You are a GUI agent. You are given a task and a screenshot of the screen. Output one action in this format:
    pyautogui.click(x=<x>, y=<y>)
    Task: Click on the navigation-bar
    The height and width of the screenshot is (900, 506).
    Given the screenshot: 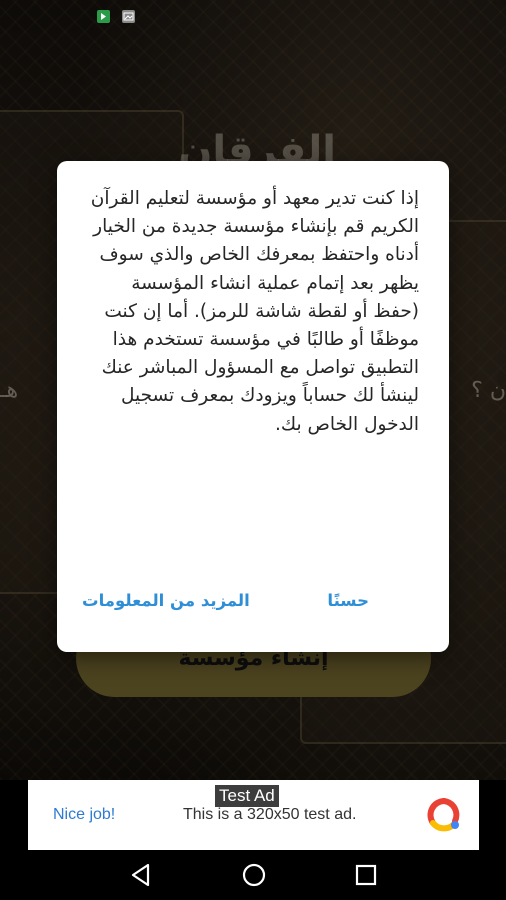 What is the action you would take?
    pyautogui.click(x=253, y=875)
    